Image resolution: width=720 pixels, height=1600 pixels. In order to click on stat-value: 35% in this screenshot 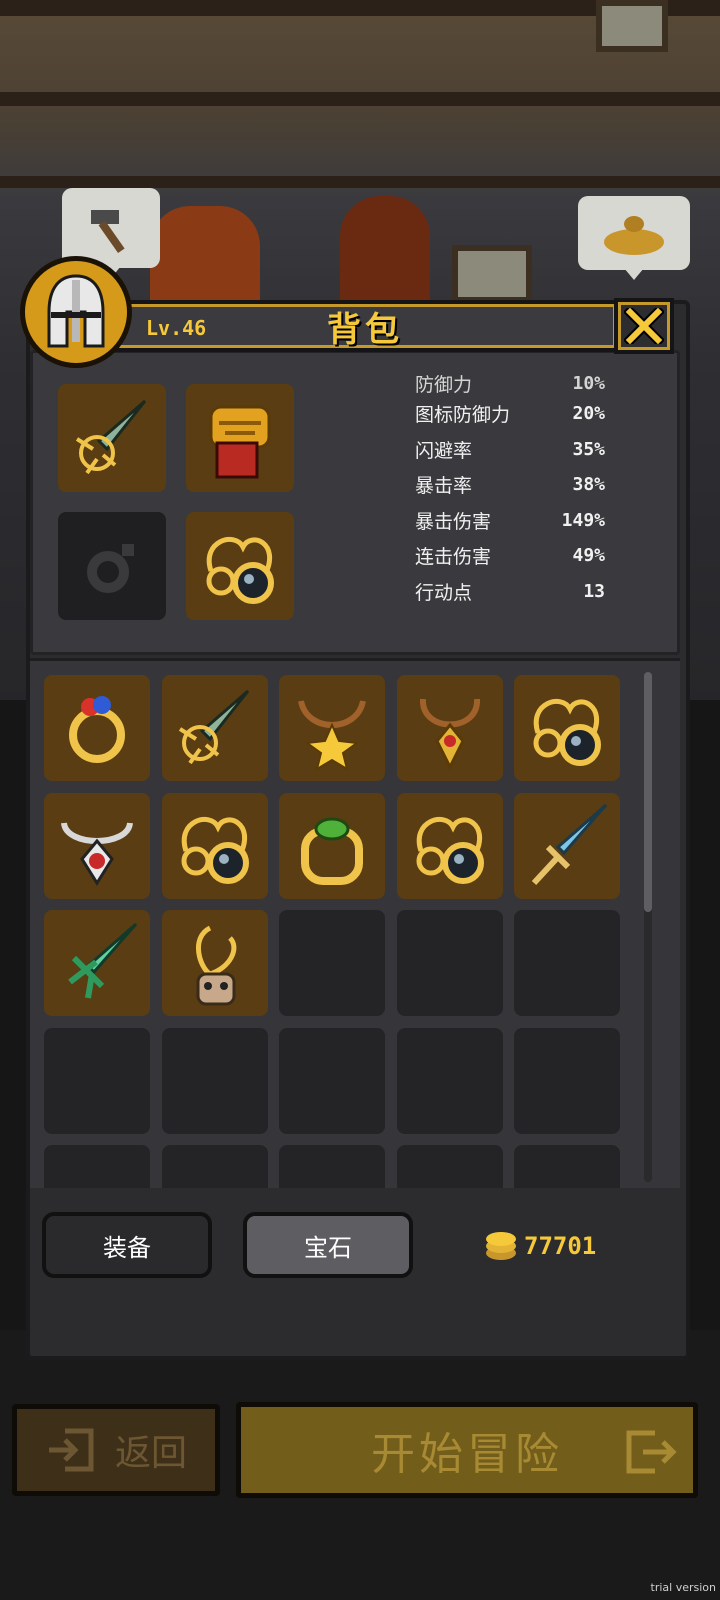, I will do `click(588, 449)`.